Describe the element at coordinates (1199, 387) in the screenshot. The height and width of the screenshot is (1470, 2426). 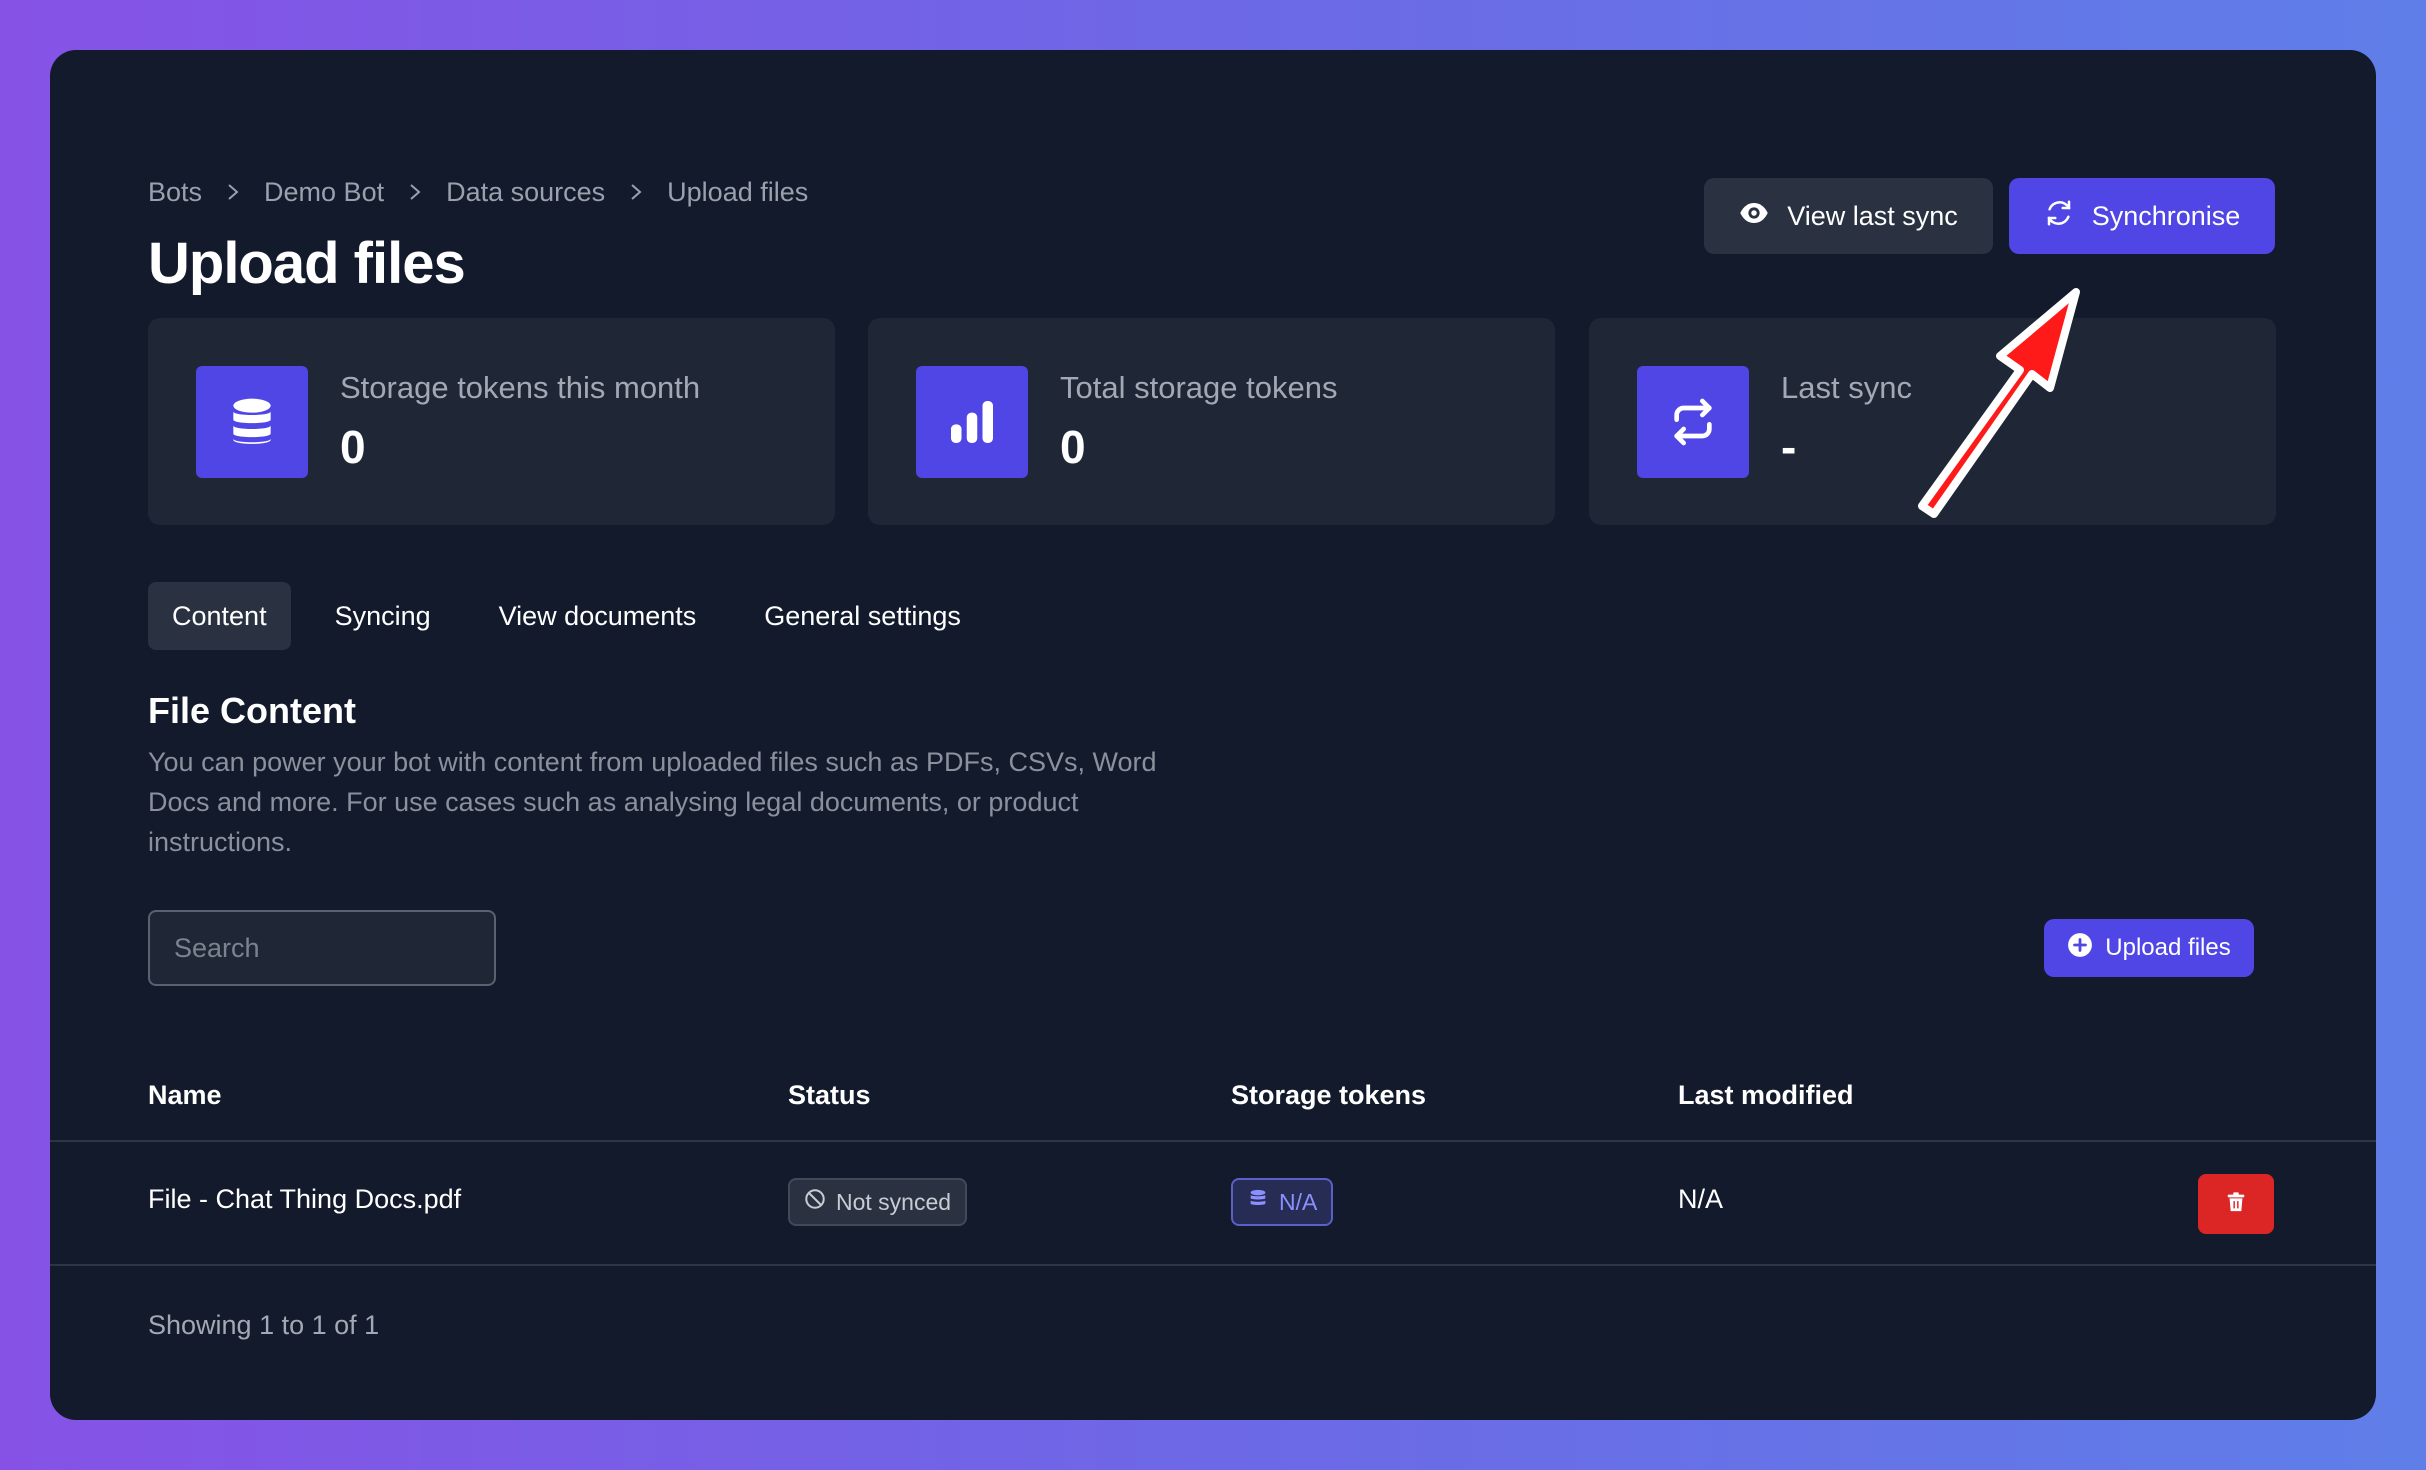
I see `stat-label: Total storage tokens` at that location.